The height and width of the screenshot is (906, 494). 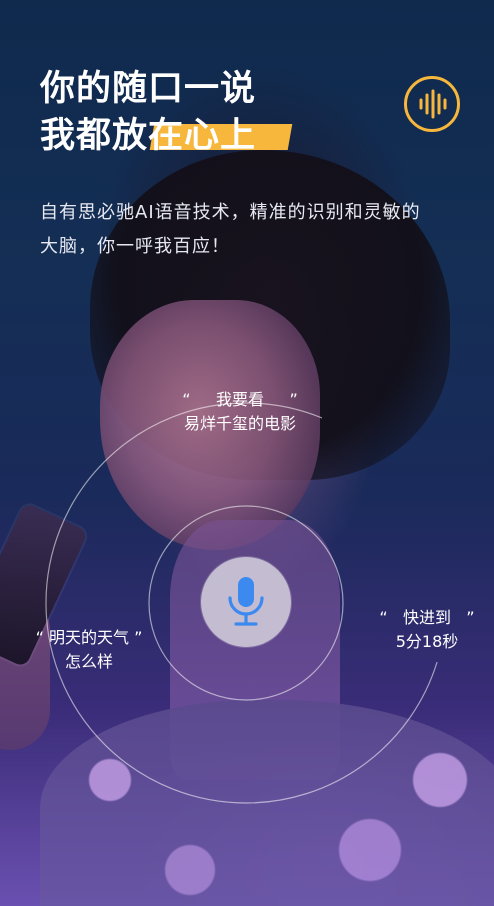 I want to click on voice-example-2: “ 明天的天气 ” 怎么样, so click(x=89, y=650).